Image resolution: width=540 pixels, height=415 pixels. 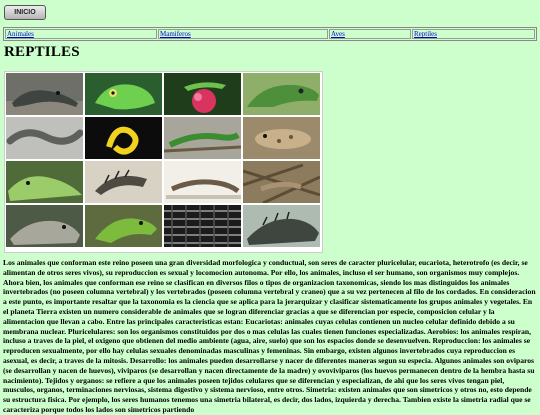 What do you see at coordinates (202, 138) in the screenshot?
I see `green-lizard-branch-image` at bounding box center [202, 138].